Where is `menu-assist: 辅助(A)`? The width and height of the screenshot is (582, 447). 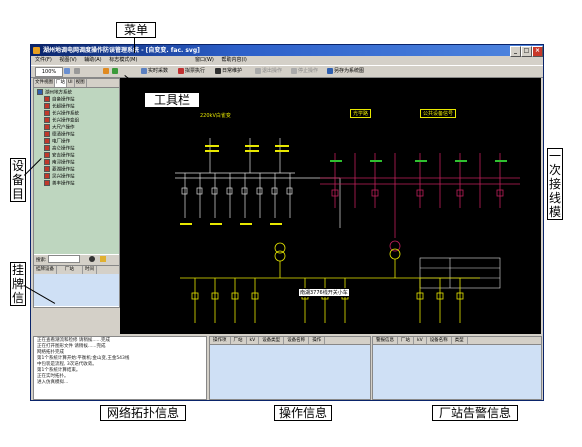 menu-assist: 辅助(A) is located at coordinates (92, 60).